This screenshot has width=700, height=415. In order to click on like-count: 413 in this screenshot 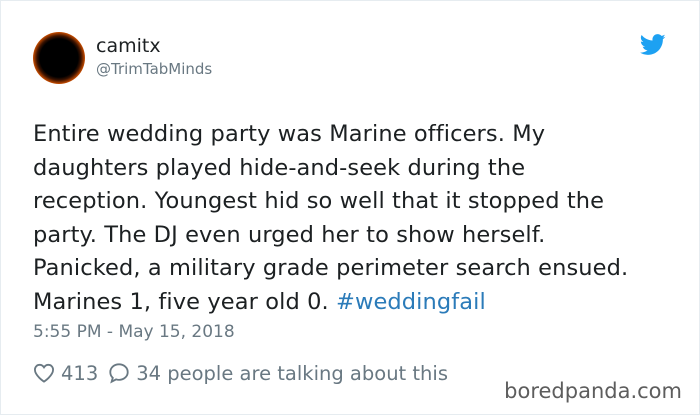, I will do `click(79, 373)`.